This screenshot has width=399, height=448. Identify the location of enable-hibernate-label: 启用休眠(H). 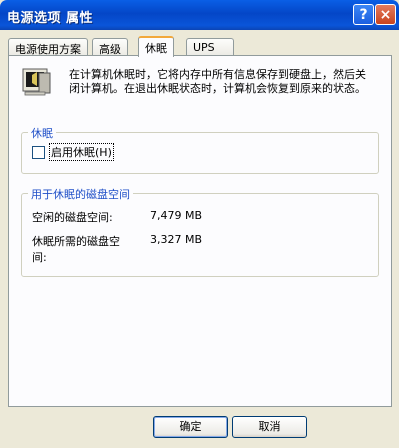
(81, 152).